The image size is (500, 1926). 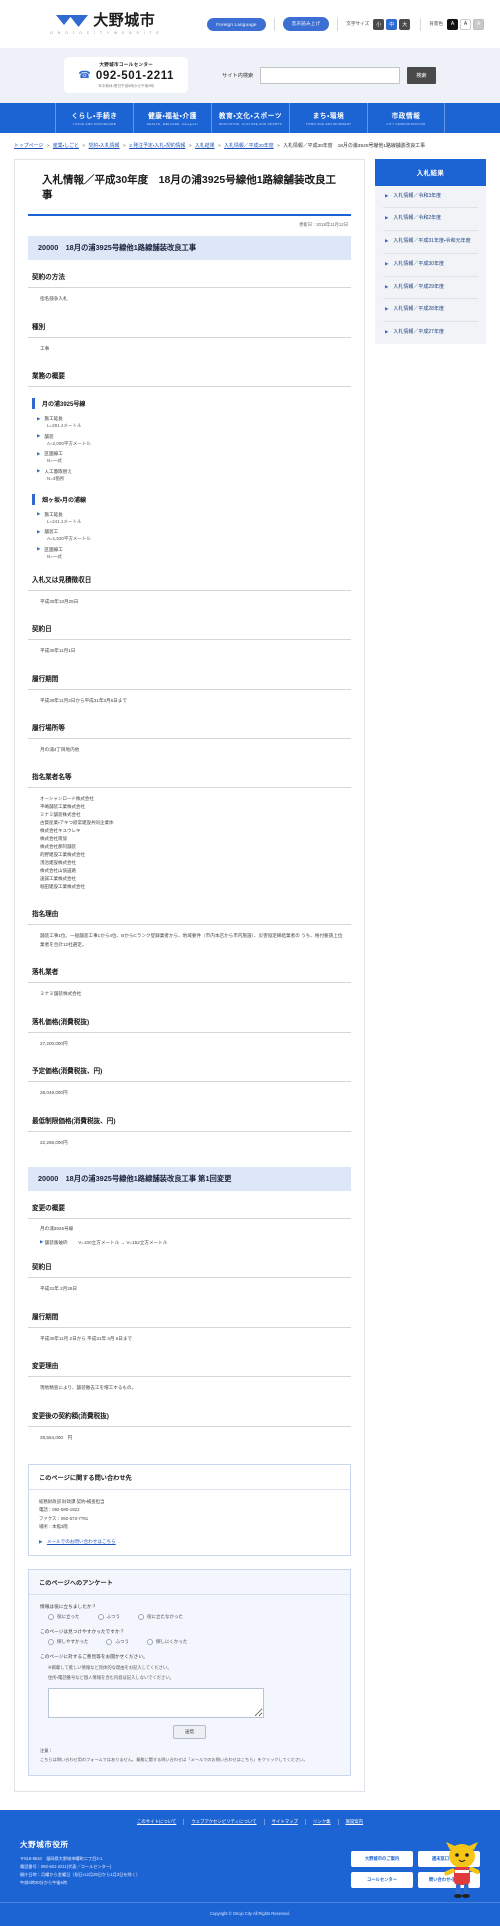 I want to click on survey-comment-textarea, so click(x=156, y=1702).